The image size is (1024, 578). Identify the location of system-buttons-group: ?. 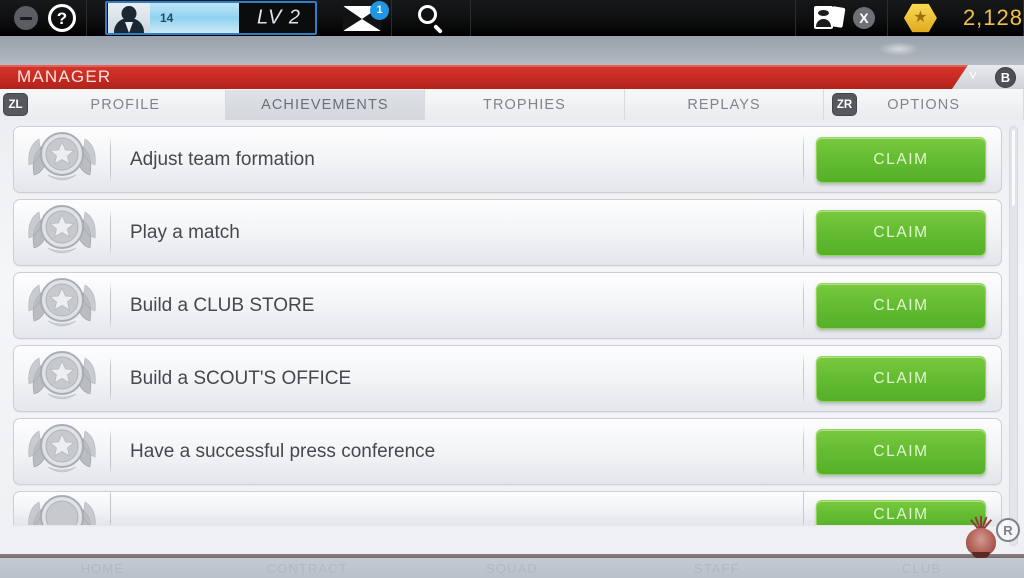
(43, 18).